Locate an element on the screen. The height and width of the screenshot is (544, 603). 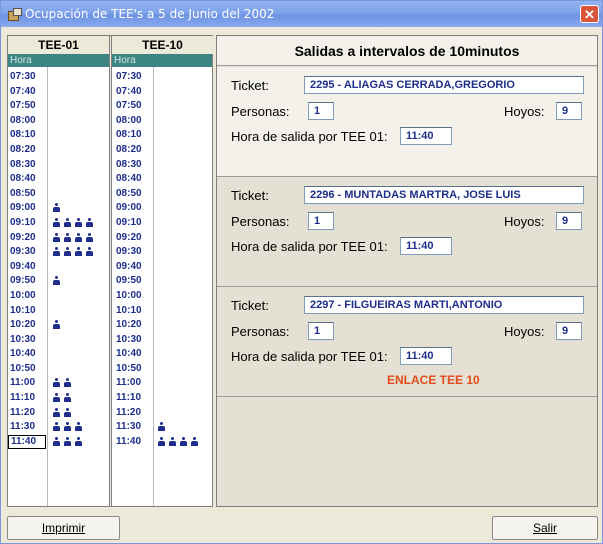
schedule-row: 11:10 11:10 is located at coordinates (110, 398).